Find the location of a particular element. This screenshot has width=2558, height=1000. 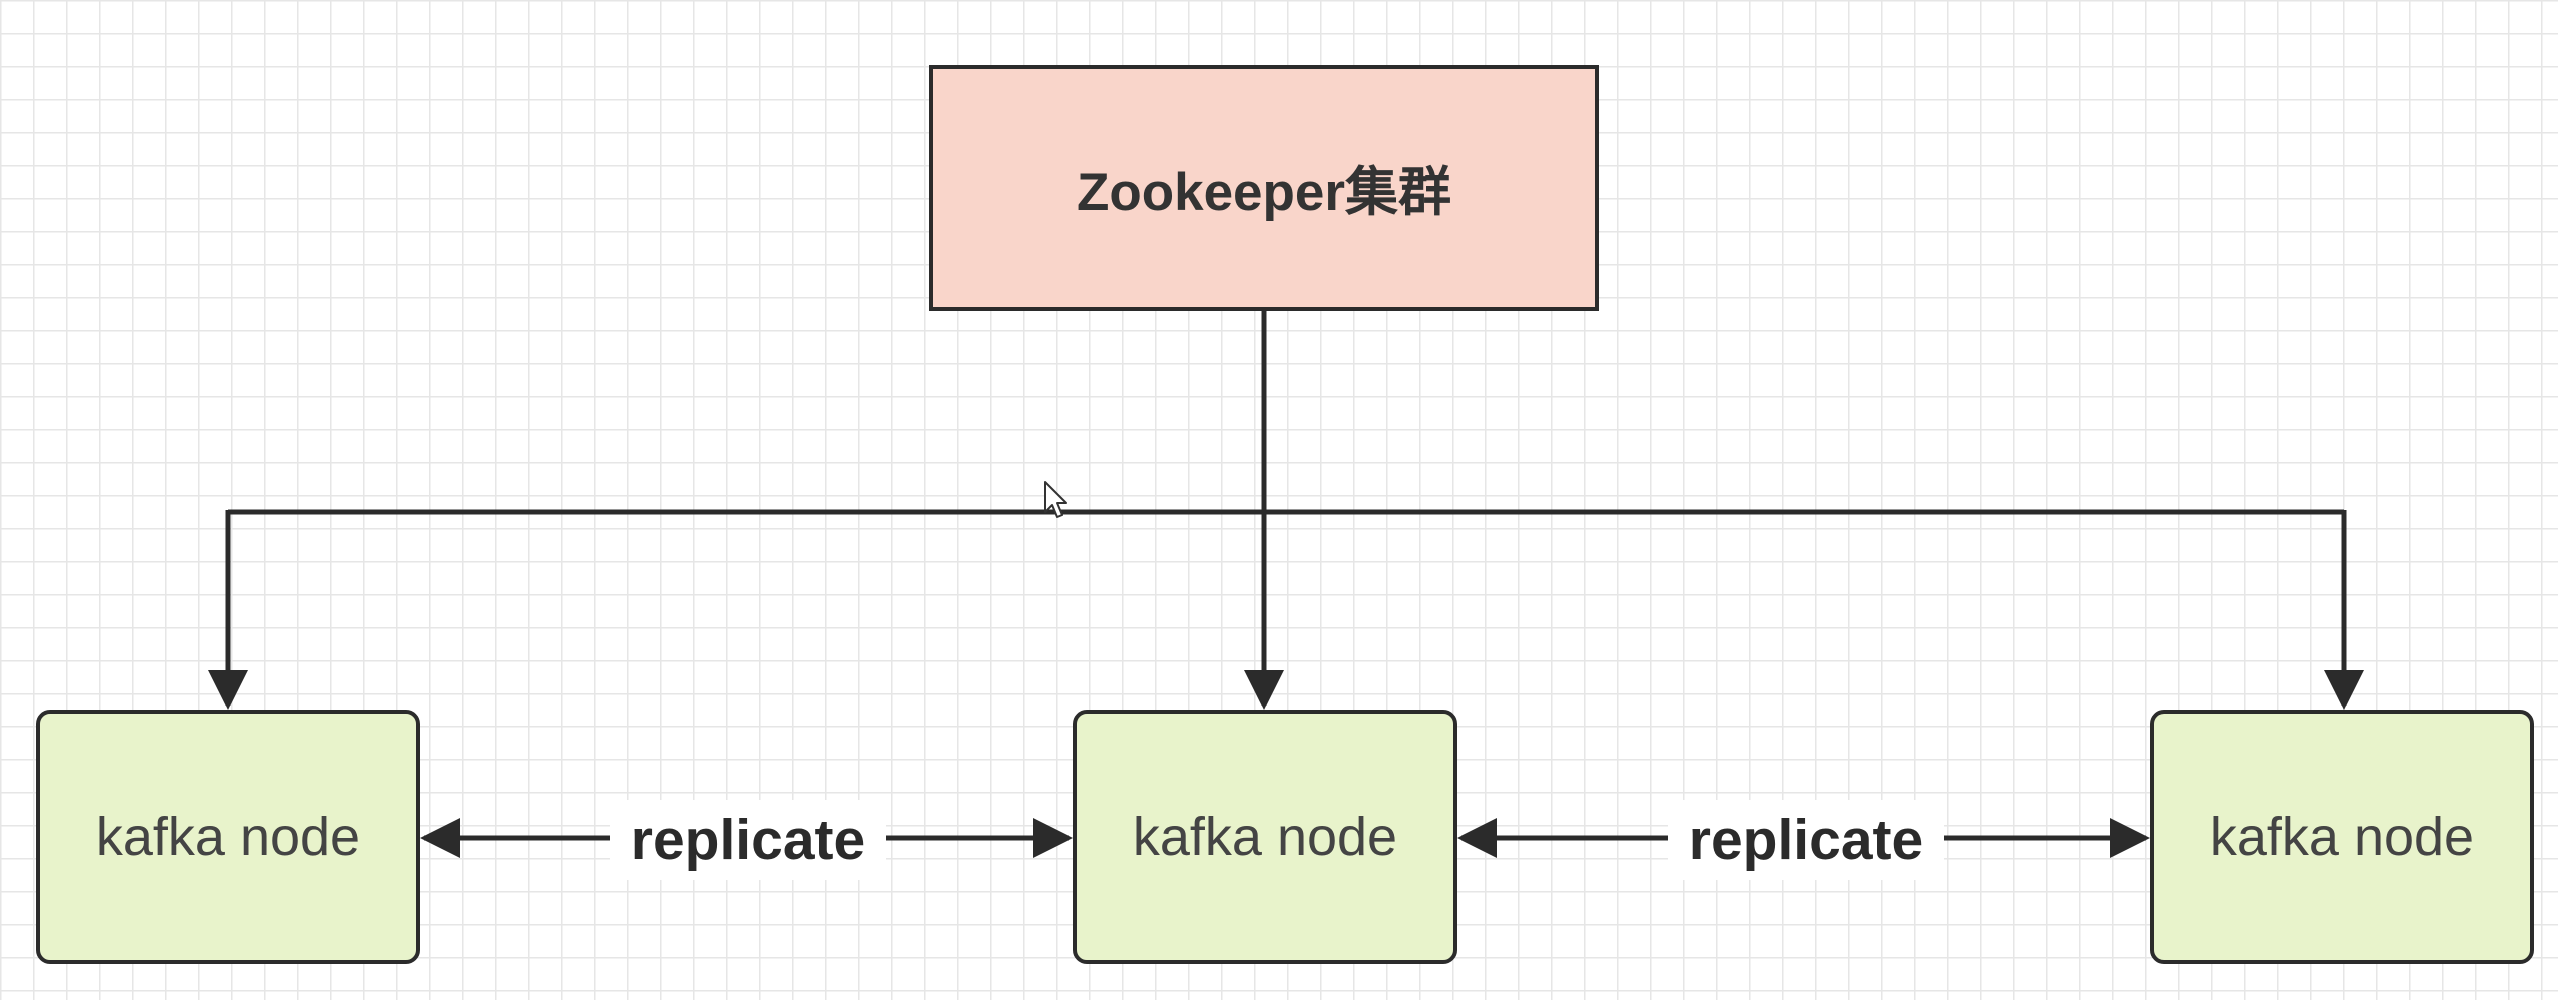

kafka-node-3-label: kafka node is located at coordinates (2342, 837).